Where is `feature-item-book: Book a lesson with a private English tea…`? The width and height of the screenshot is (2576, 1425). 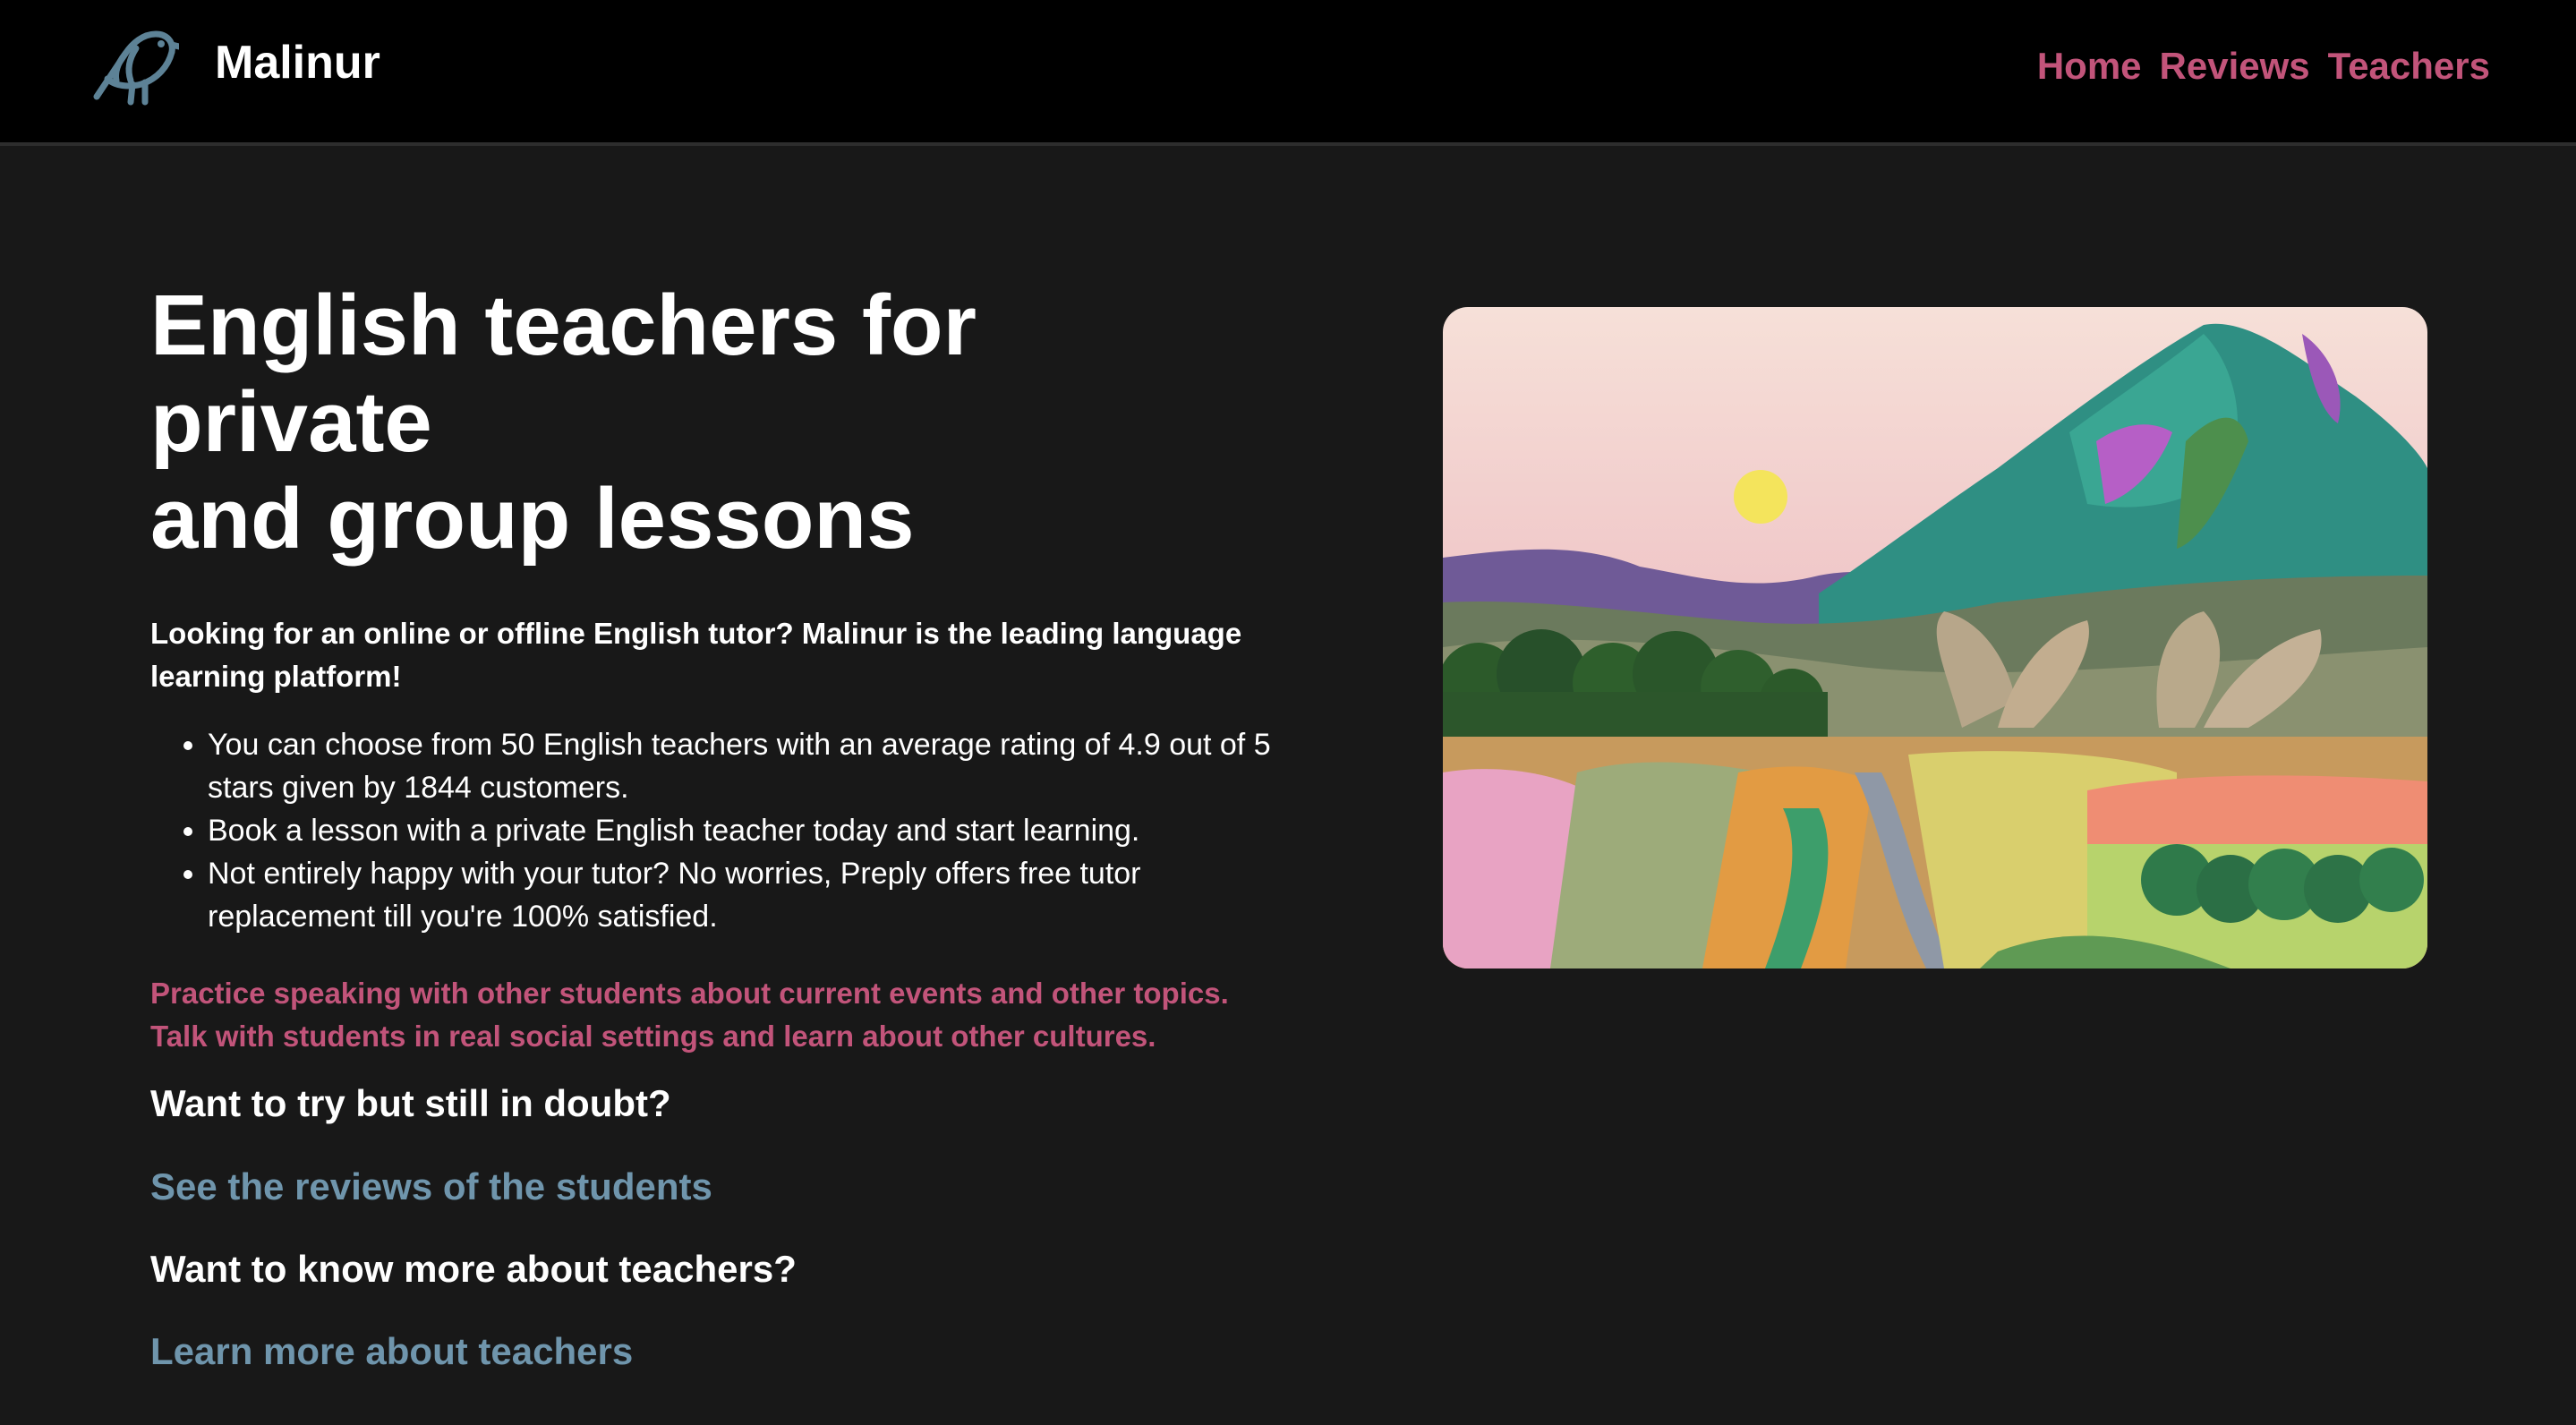
feature-item-book: Book a lesson with a private English tea… is located at coordinates (743, 830).